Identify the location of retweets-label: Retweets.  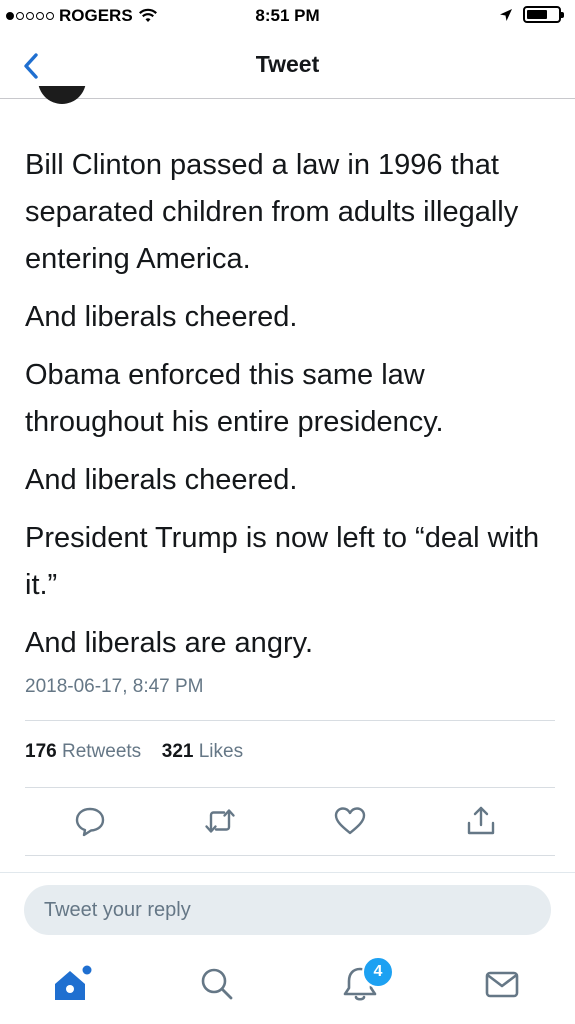
(101, 751).